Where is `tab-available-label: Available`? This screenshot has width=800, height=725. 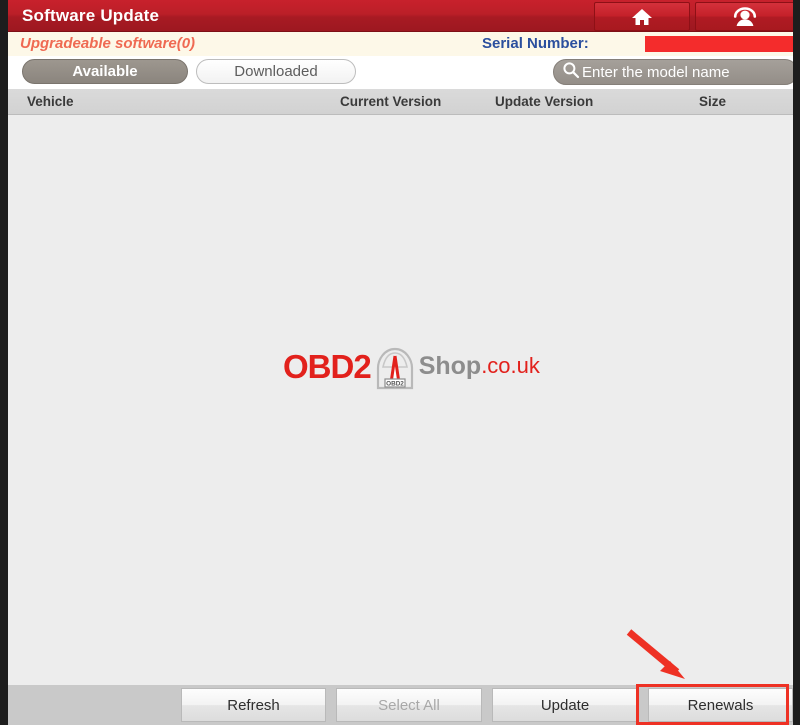 tab-available-label: Available is located at coordinates (105, 71).